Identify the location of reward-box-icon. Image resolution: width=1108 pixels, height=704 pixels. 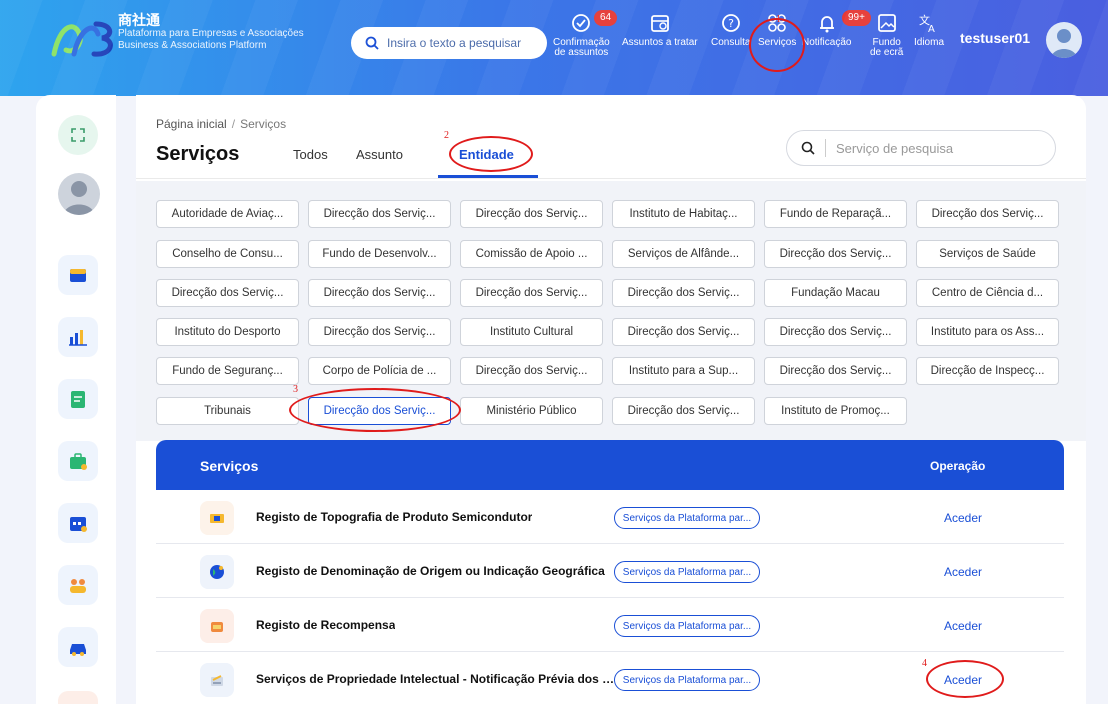
(217, 626).